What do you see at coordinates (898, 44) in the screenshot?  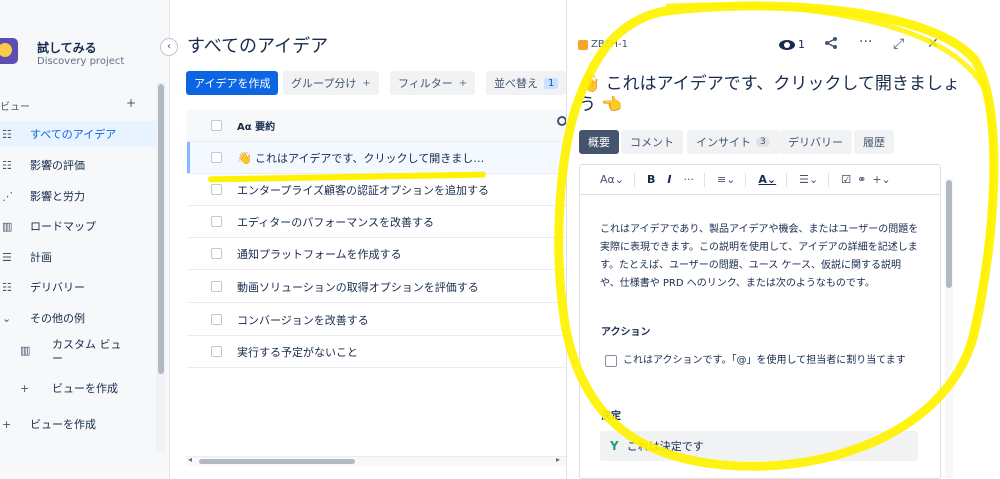 I see `expand-icon: ⤢` at bounding box center [898, 44].